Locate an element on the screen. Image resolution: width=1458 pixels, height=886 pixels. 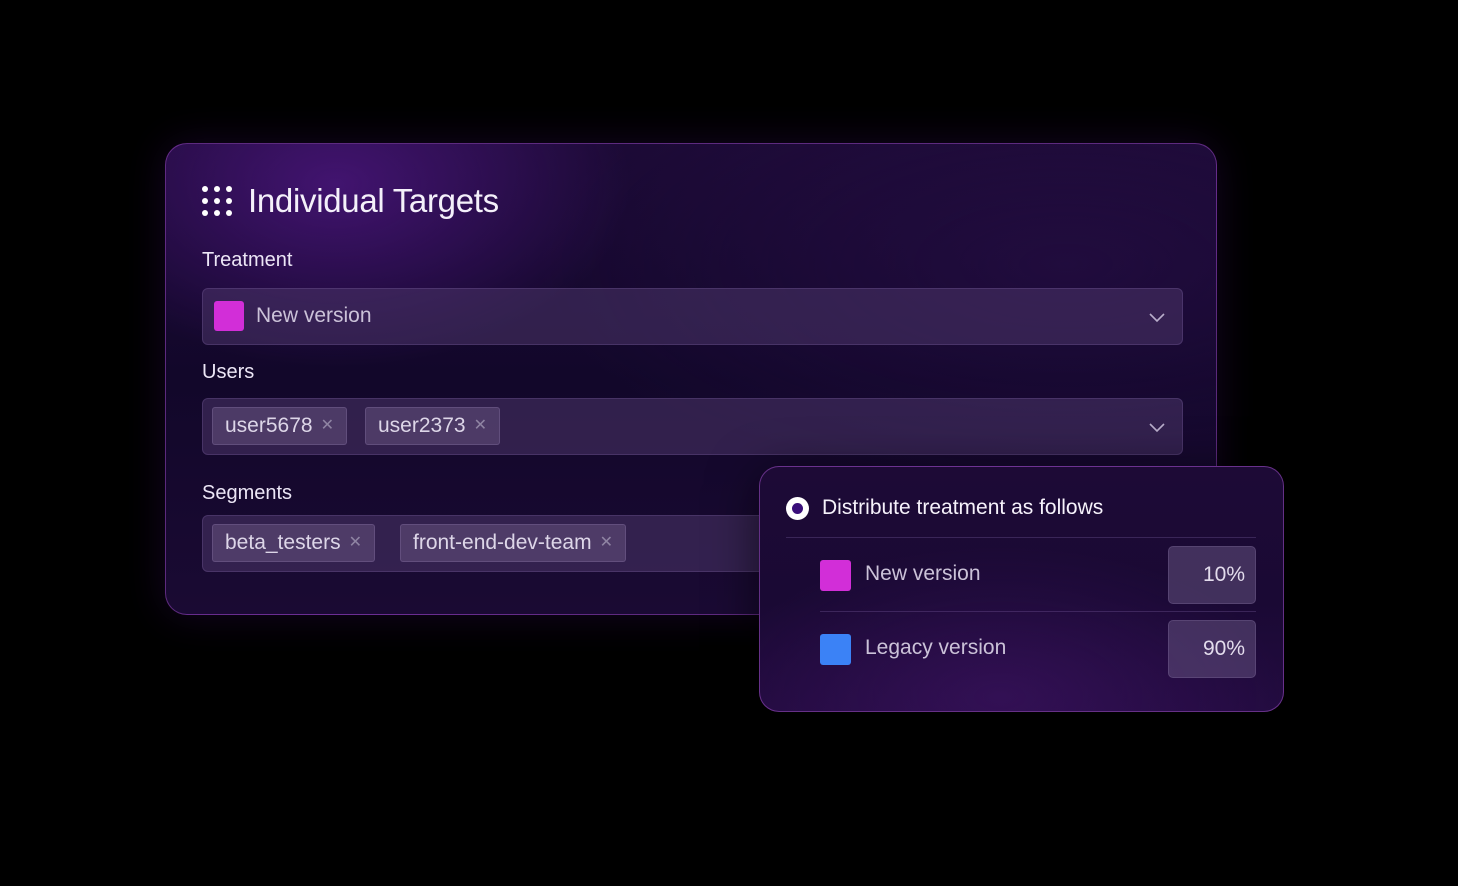
user-tag: user2373 ✕ is located at coordinates (432, 426).